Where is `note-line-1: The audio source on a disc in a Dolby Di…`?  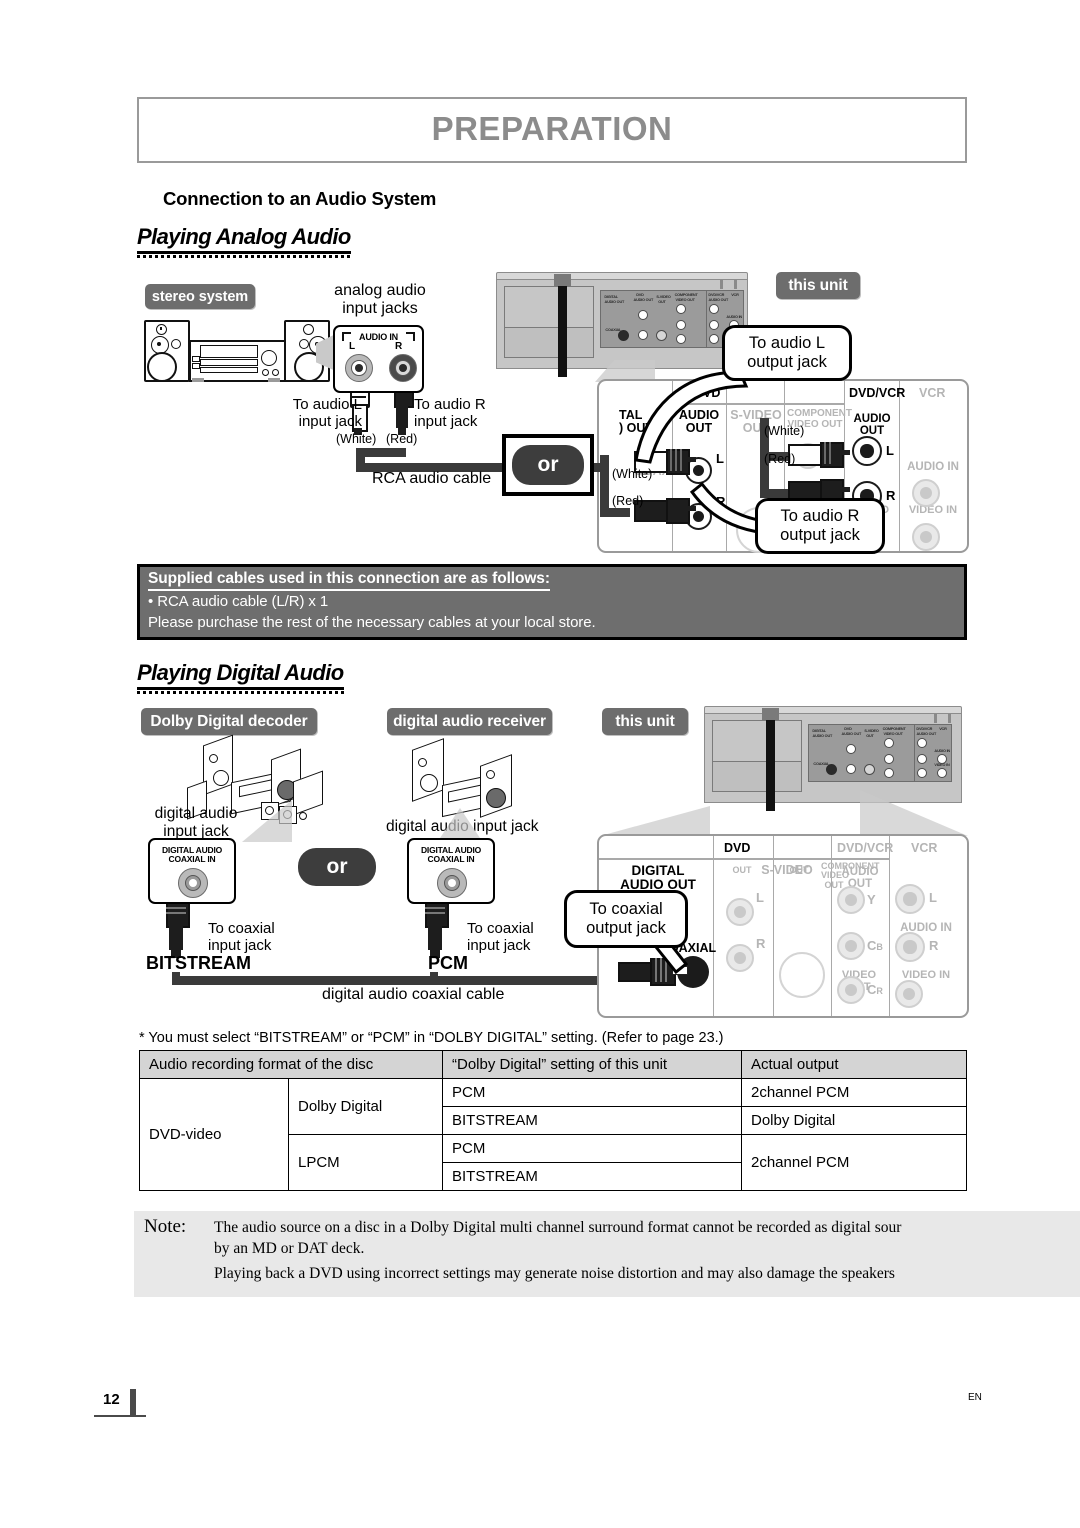 note-line-1: The audio source on a disc in a Dolby Di… is located at coordinates (558, 1227).